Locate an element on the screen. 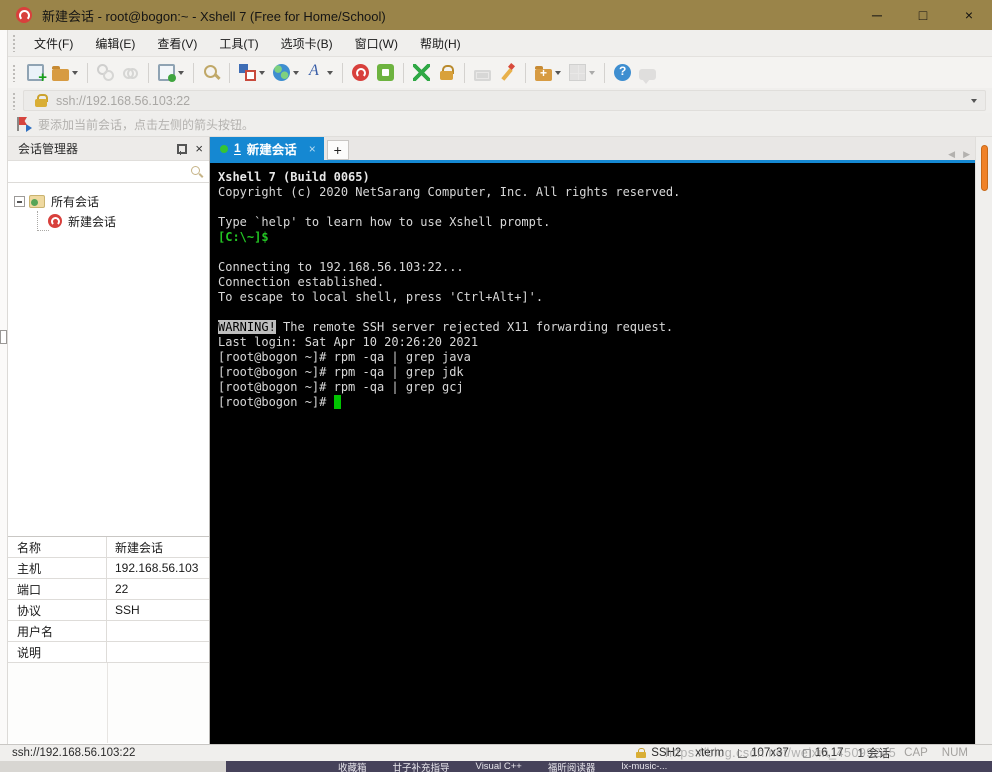  session-tree: 所有会话 新建会话 is located at coordinates (108, 359).